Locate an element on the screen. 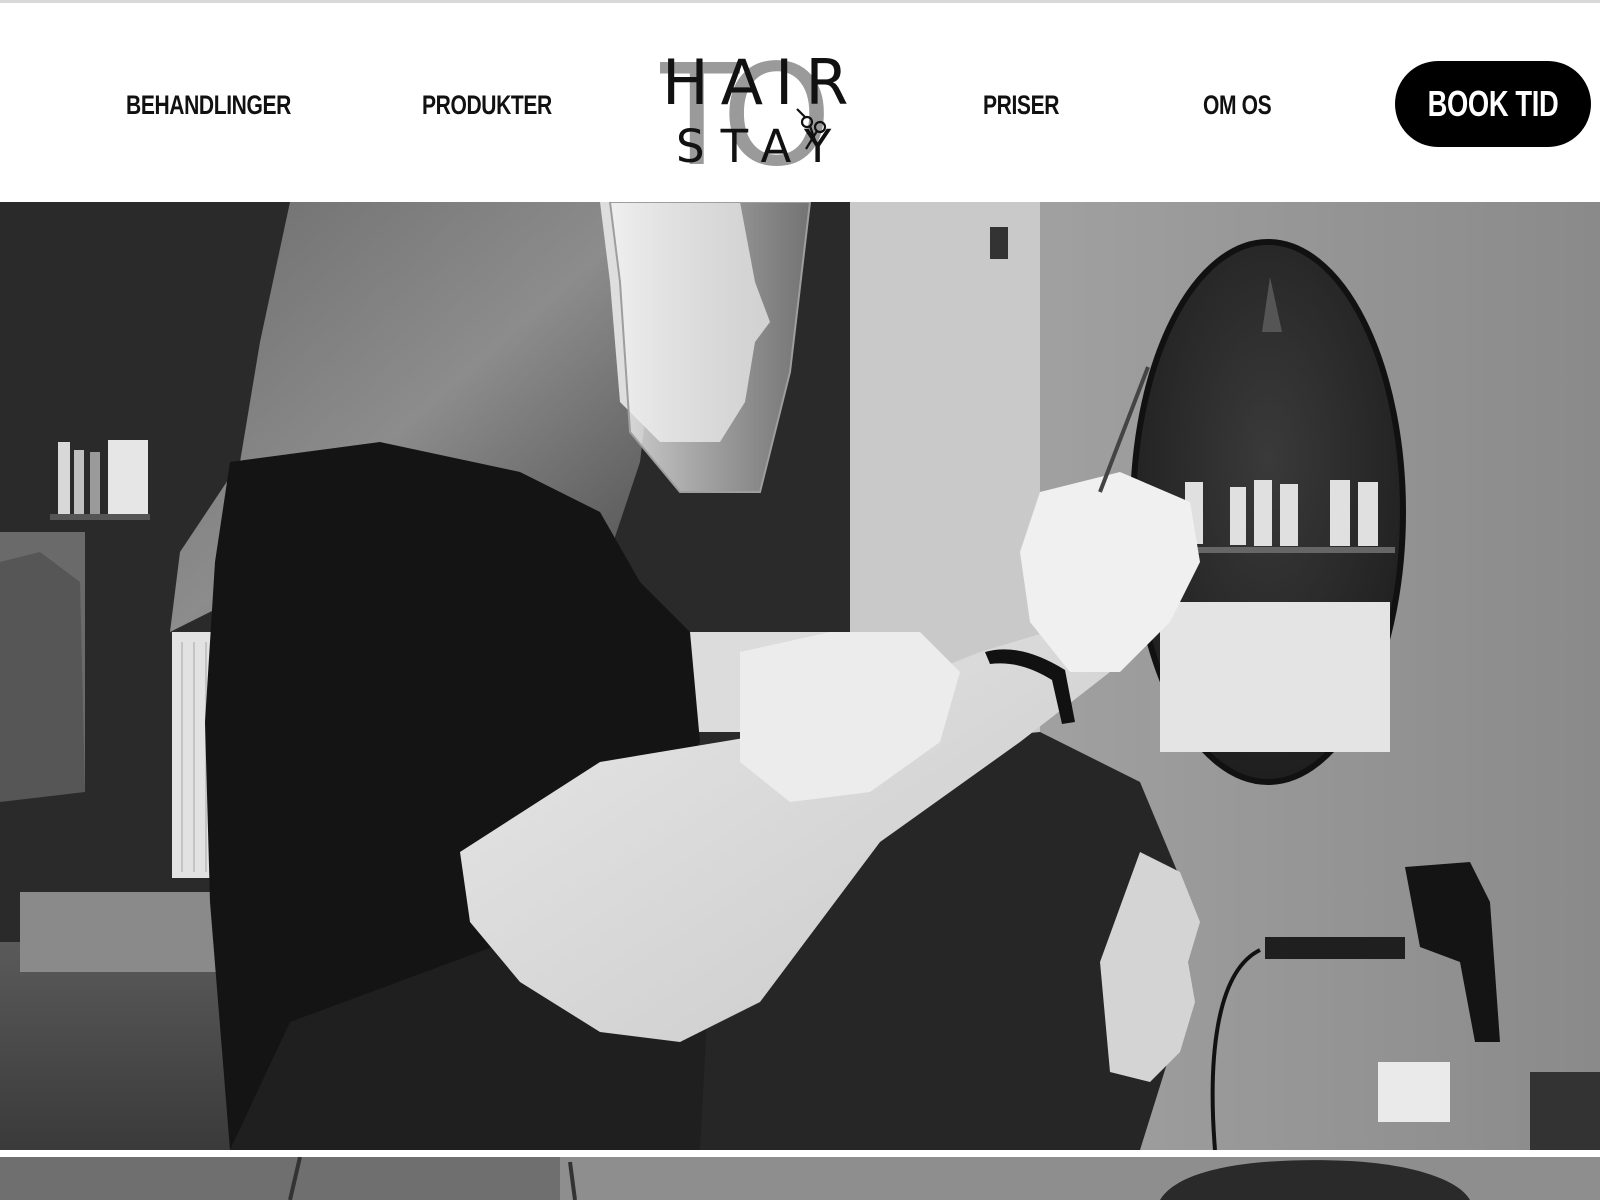  clothes is located at coordinates (42, 677).